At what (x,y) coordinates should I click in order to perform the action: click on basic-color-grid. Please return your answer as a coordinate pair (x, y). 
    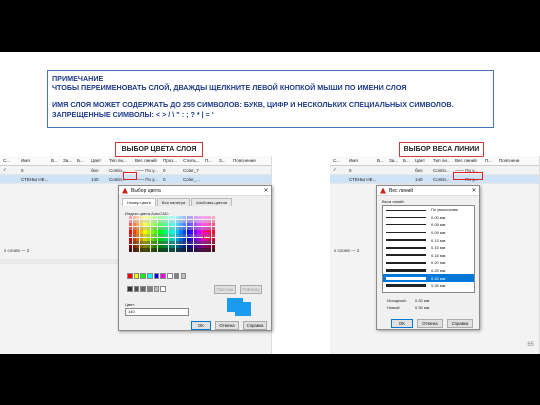
    Looking at the image, I should click on (156, 276).